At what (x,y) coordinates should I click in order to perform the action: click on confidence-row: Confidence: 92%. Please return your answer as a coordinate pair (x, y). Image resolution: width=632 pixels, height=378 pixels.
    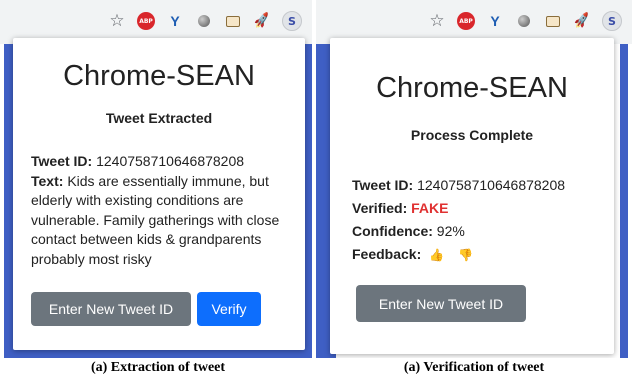
    Looking at the image, I should click on (482, 231).